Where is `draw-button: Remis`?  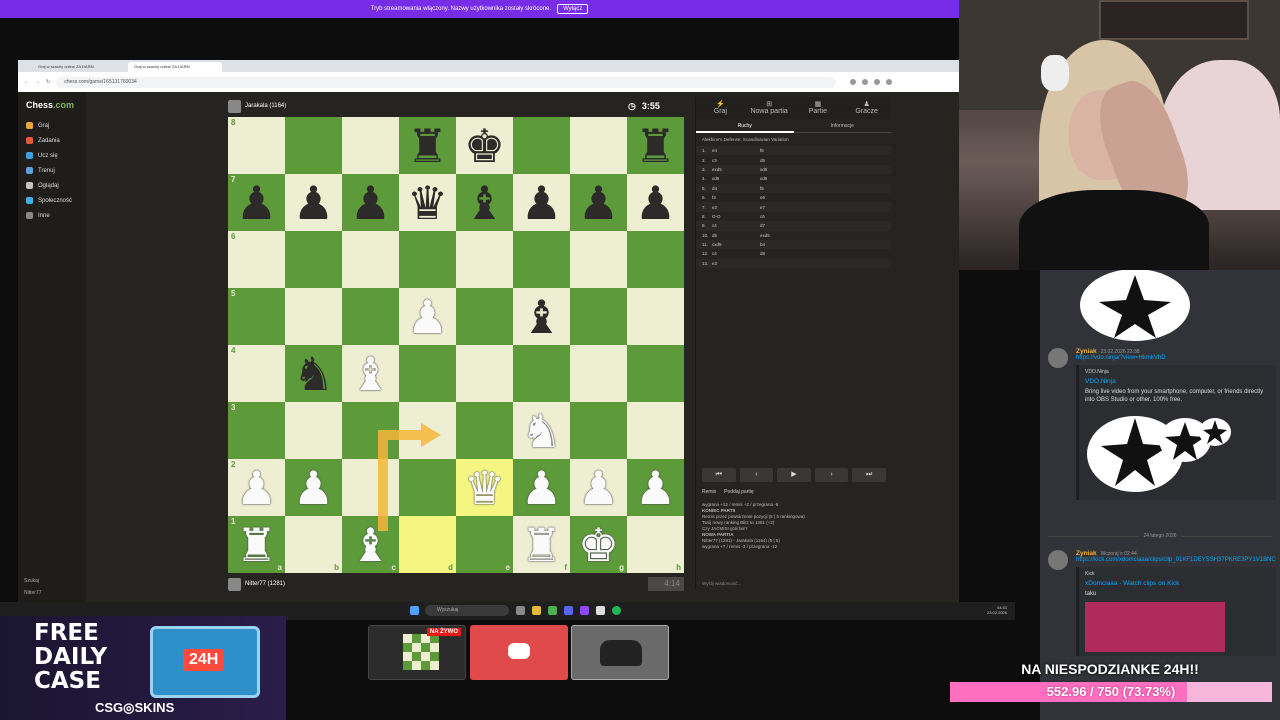 draw-button: Remis is located at coordinates (709, 492).